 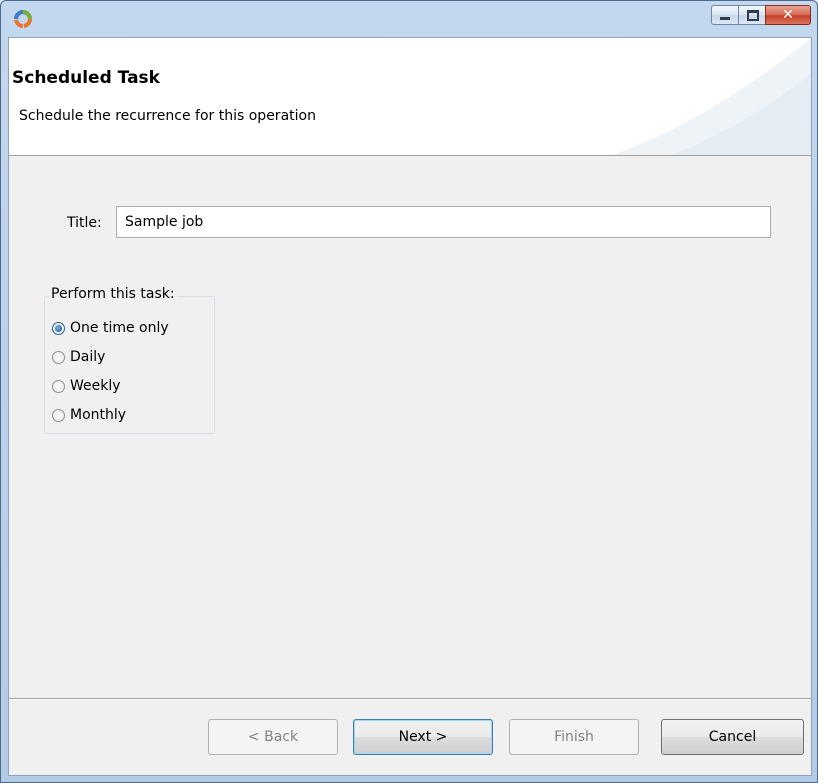 What do you see at coordinates (423, 737) in the screenshot?
I see `next-button: Next >` at bounding box center [423, 737].